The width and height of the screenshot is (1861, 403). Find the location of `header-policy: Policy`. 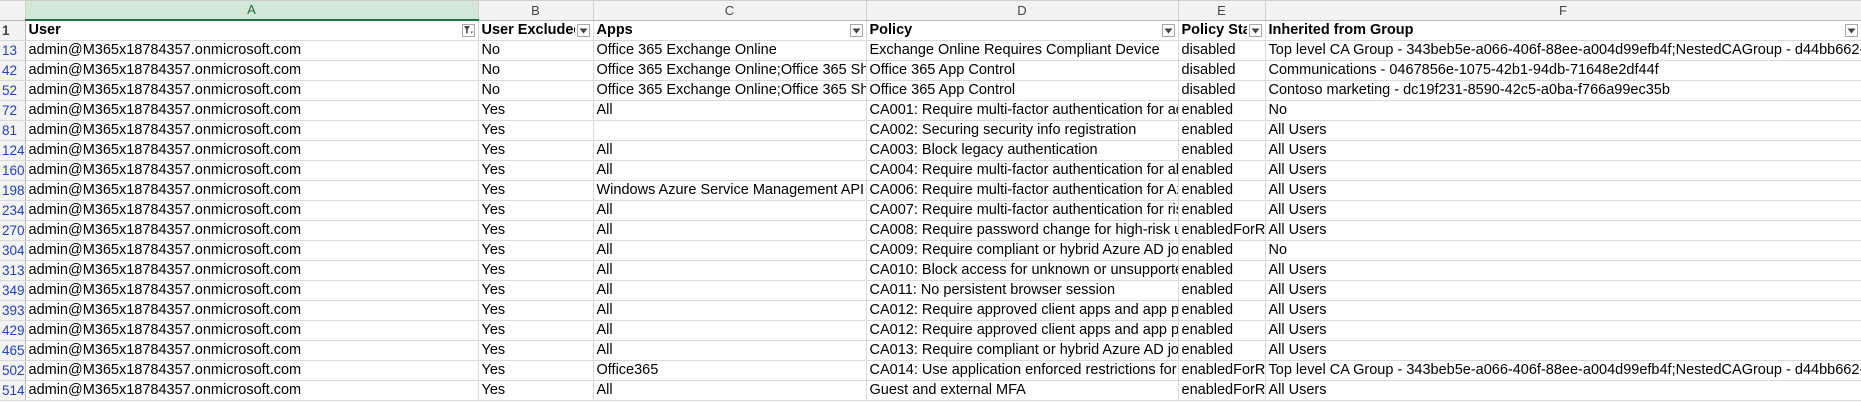

header-policy: Policy is located at coordinates (1022, 30).